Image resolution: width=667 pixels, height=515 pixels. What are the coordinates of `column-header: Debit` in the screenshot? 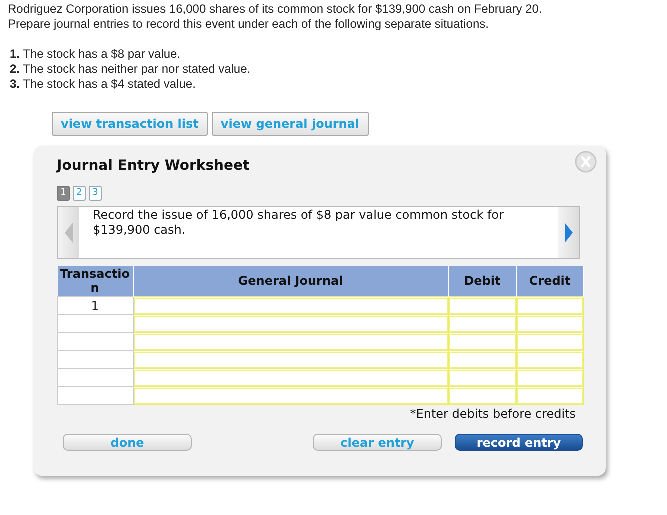 It's located at (482, 281).